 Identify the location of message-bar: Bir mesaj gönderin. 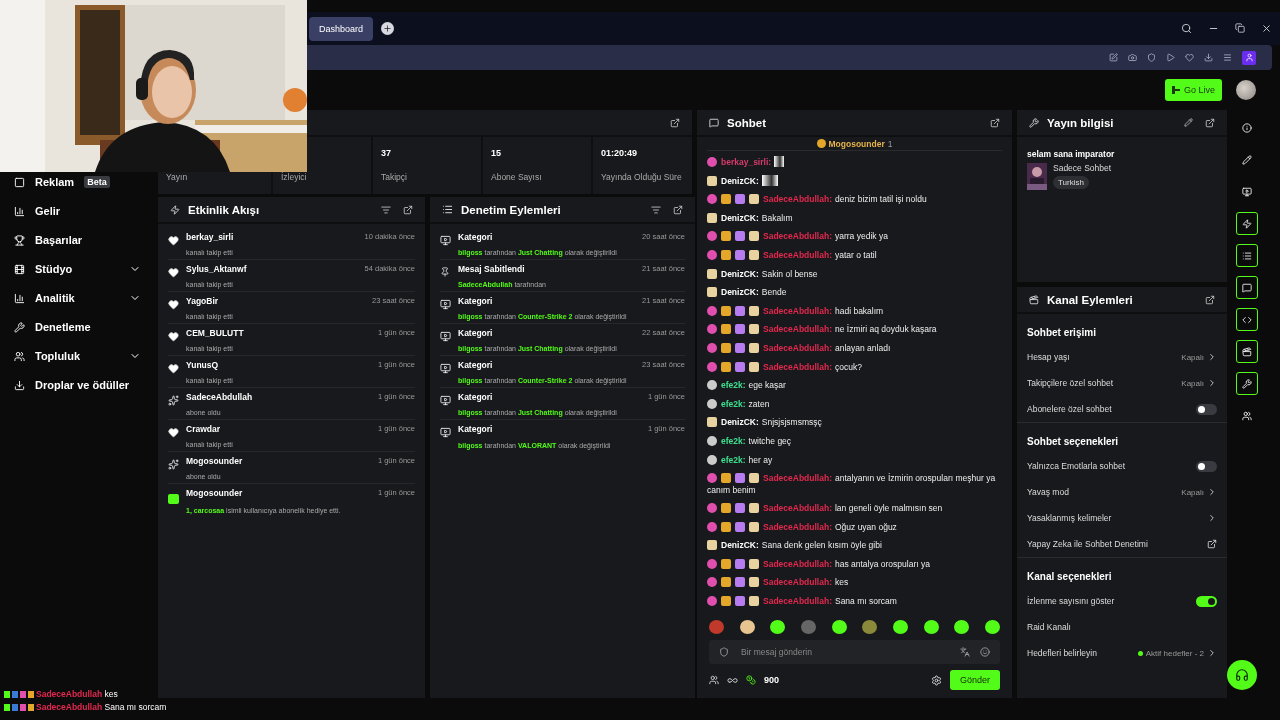
(854, 652).